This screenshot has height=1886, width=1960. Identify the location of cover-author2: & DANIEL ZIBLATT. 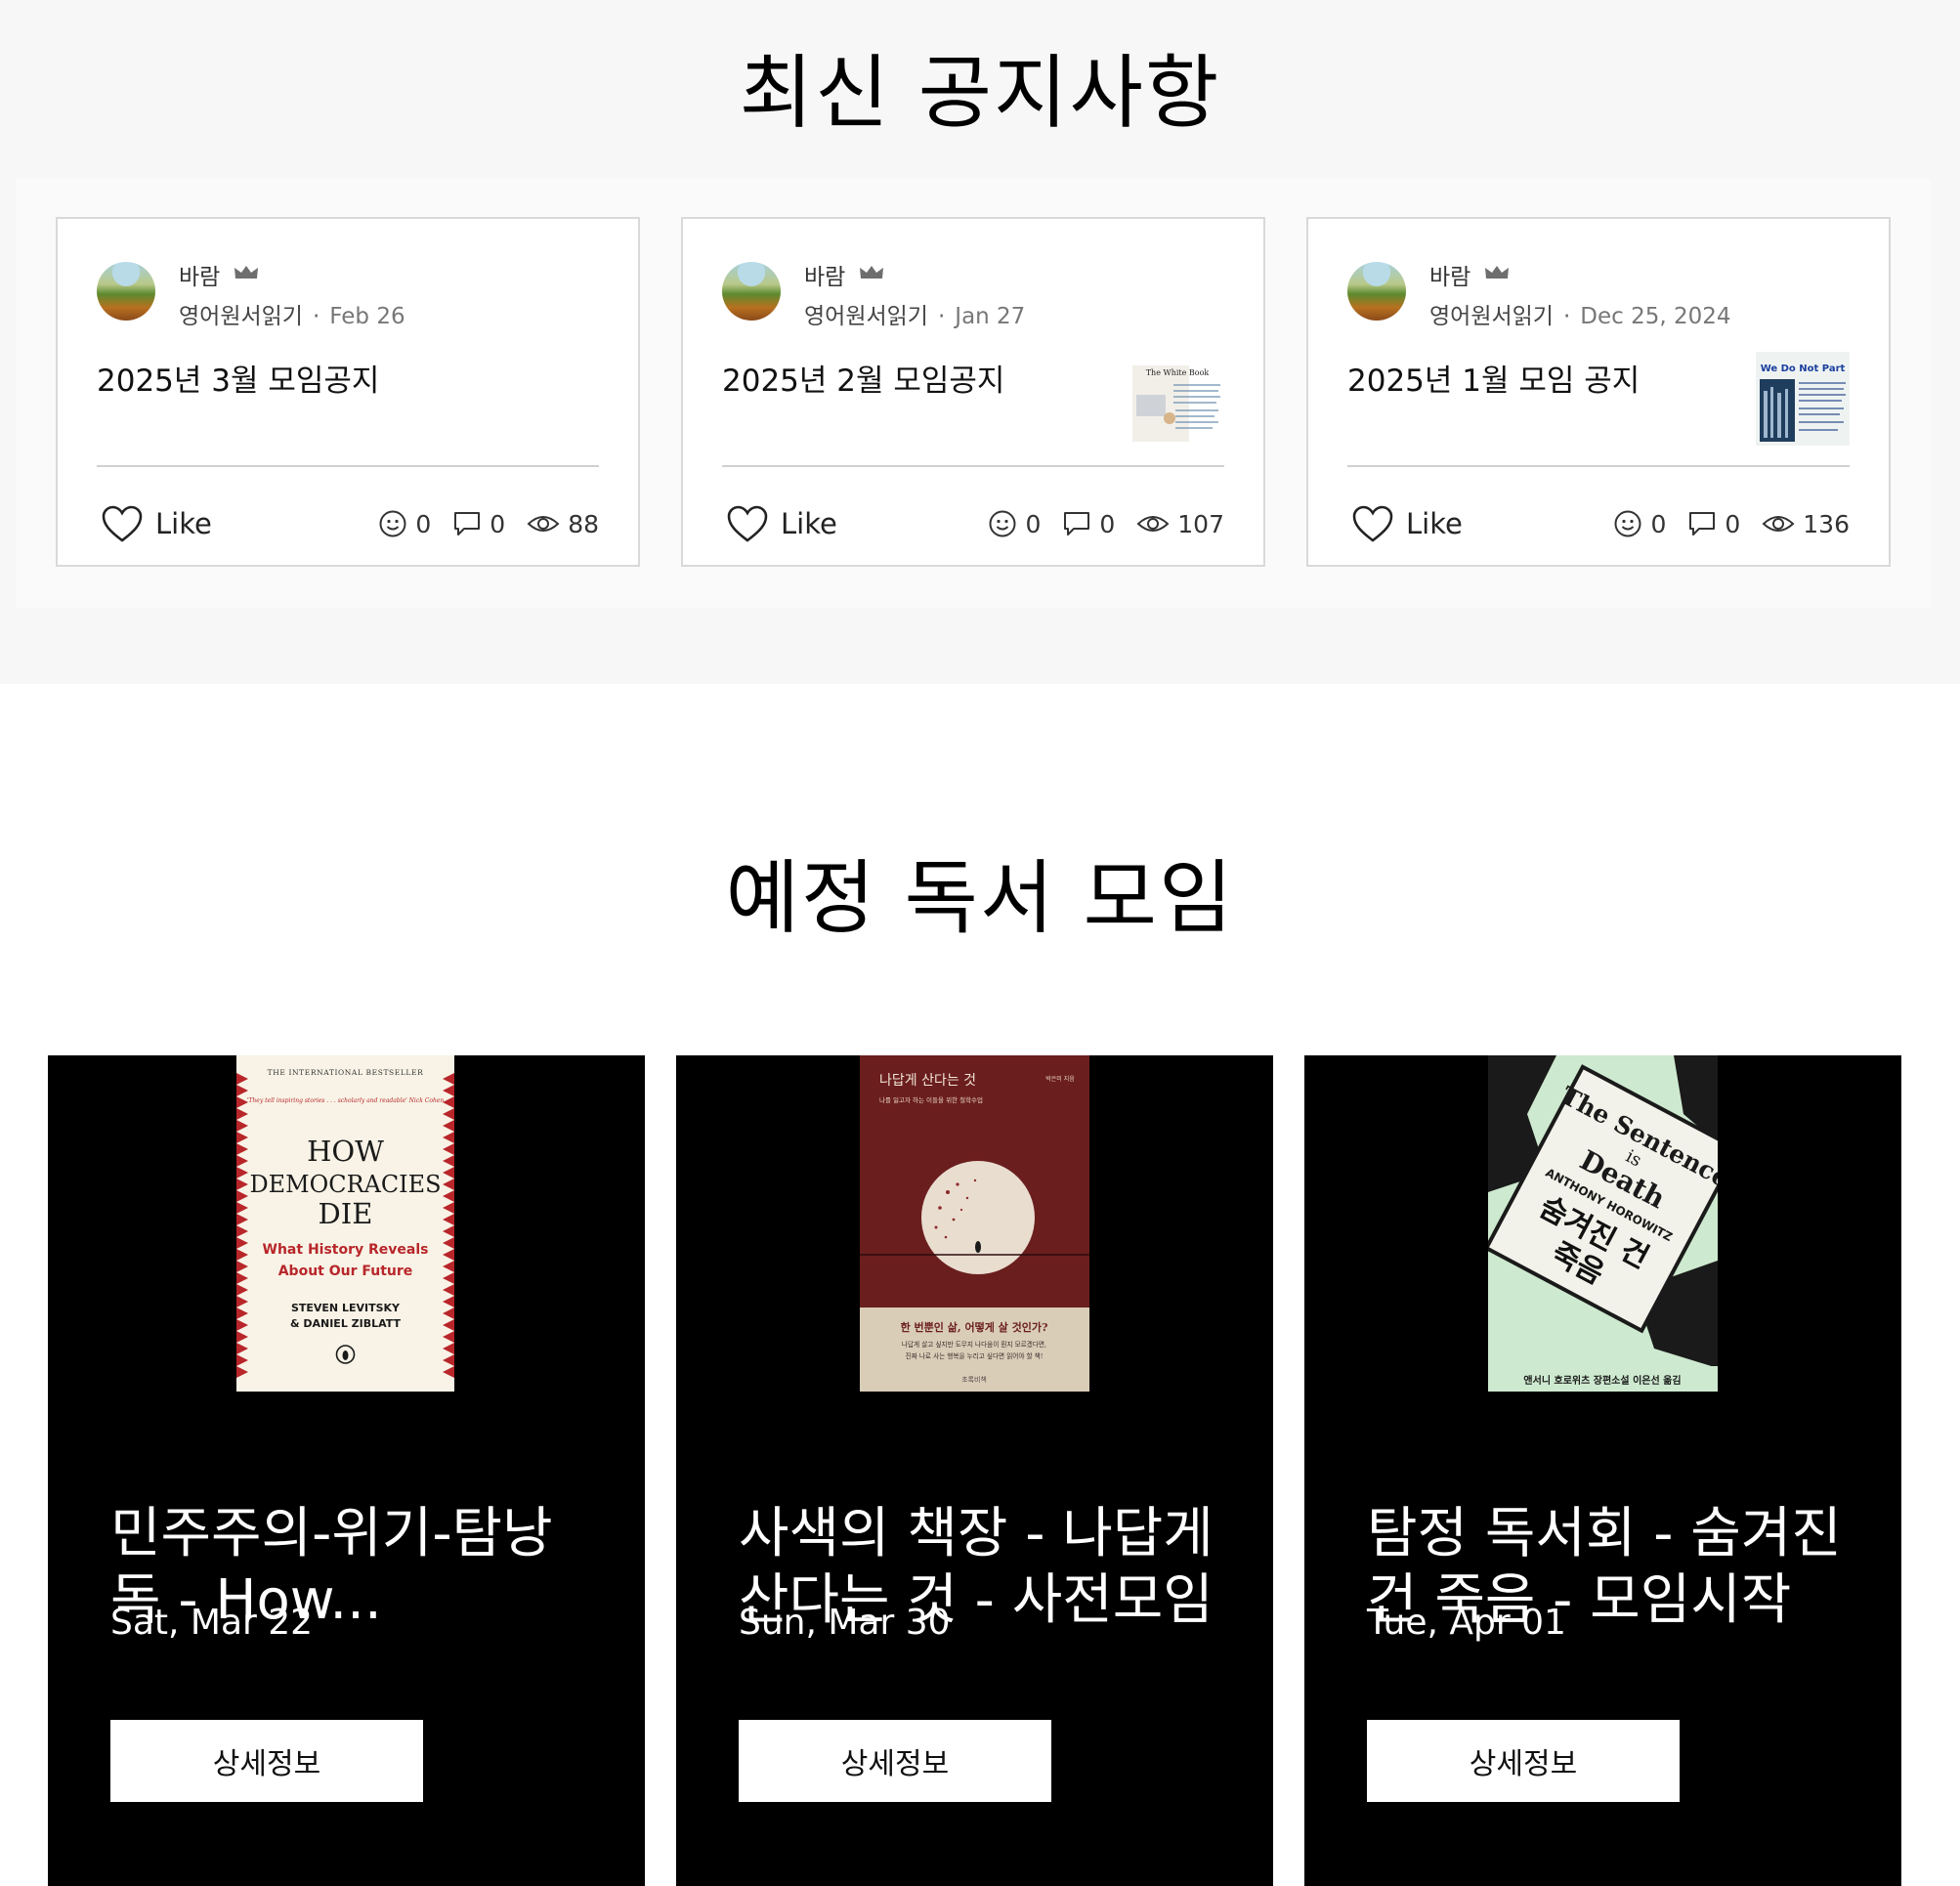
(346, 1324).